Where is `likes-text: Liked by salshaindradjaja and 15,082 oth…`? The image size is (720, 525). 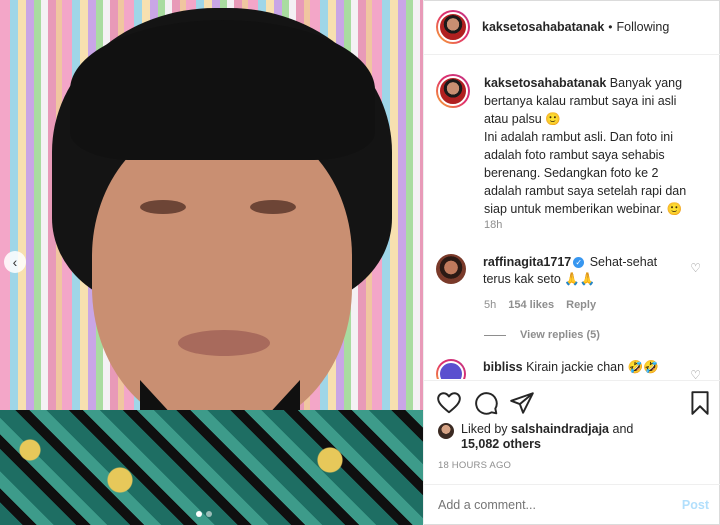 likes-text: Liked by salshaindradjaja and 15,082 oth… is located at coordinates (547, 437).